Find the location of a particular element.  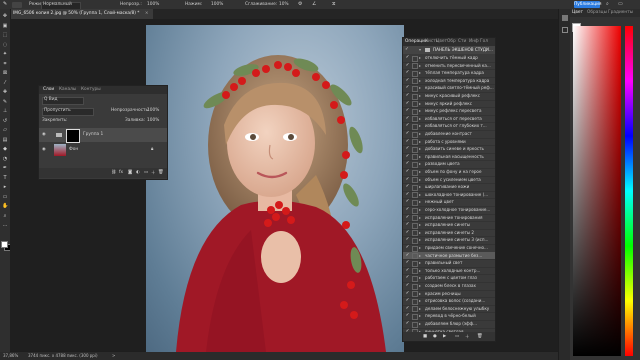

crop-icon: ⌗ is located at coordinates (5, 64).